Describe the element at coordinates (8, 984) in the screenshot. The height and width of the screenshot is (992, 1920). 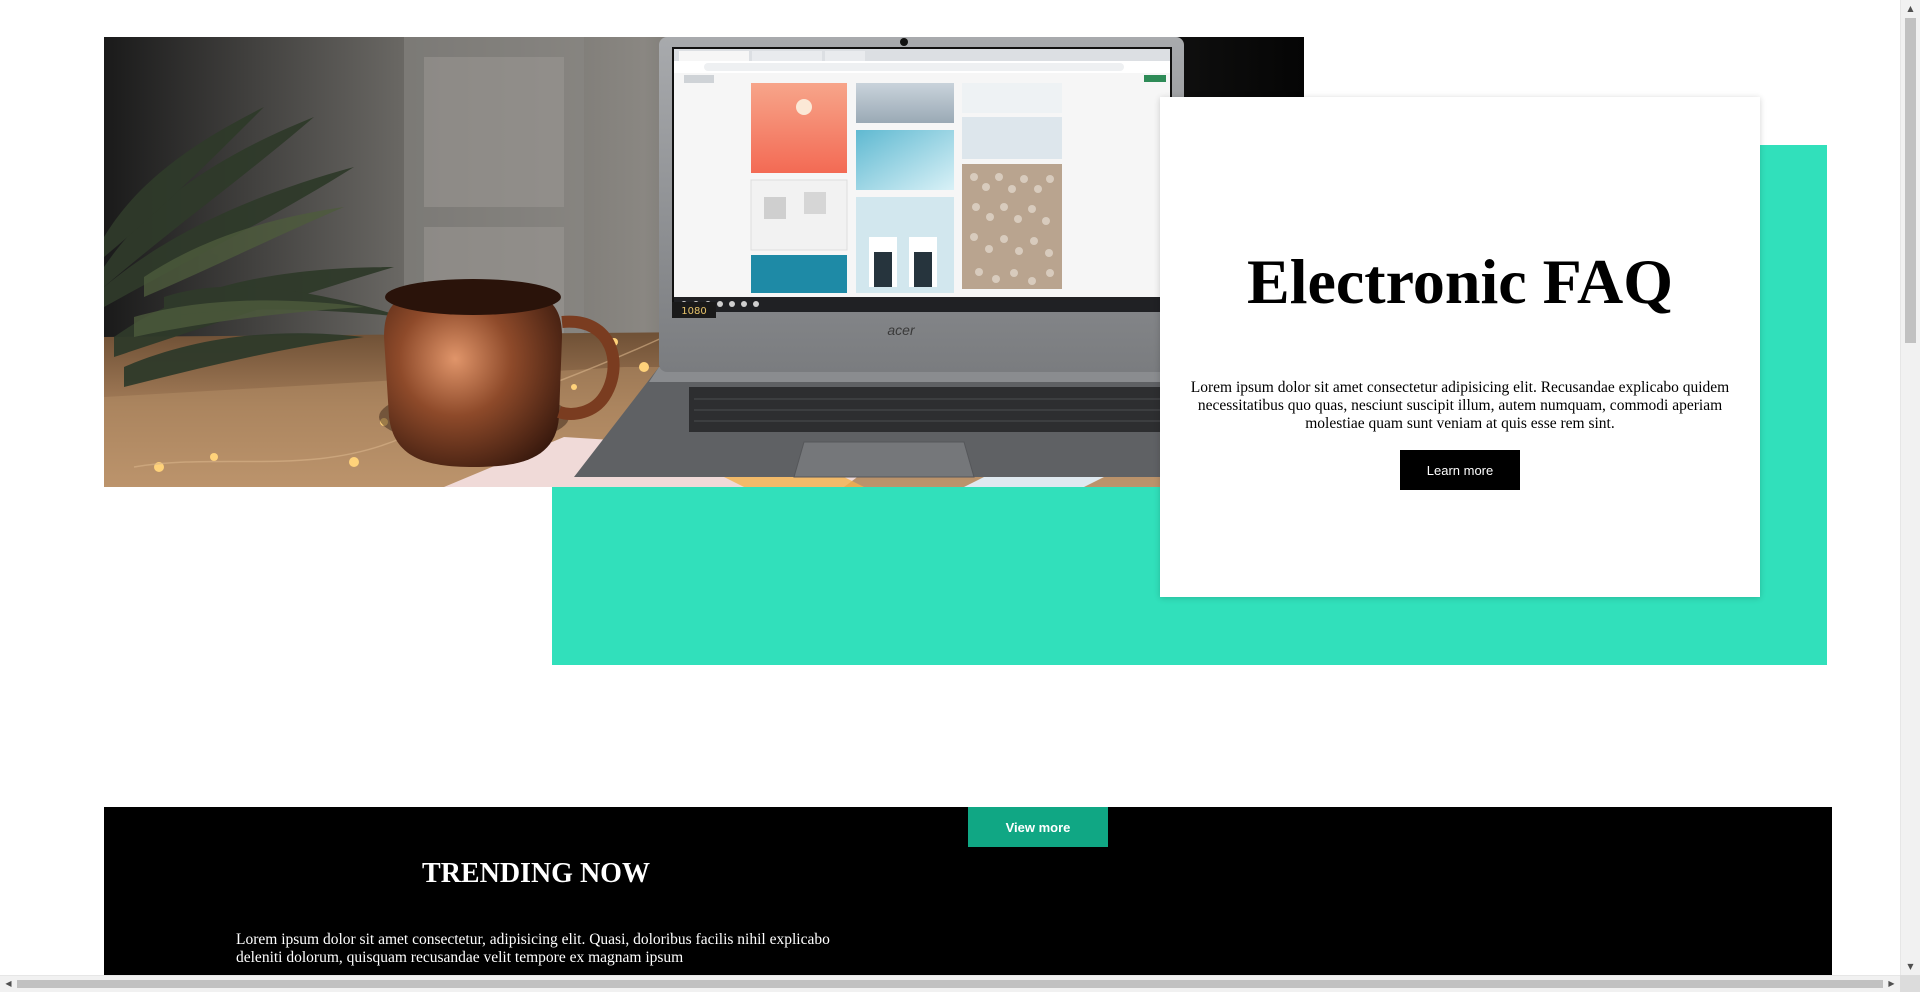
I see `scroll-left-icon: ◀` at that location.